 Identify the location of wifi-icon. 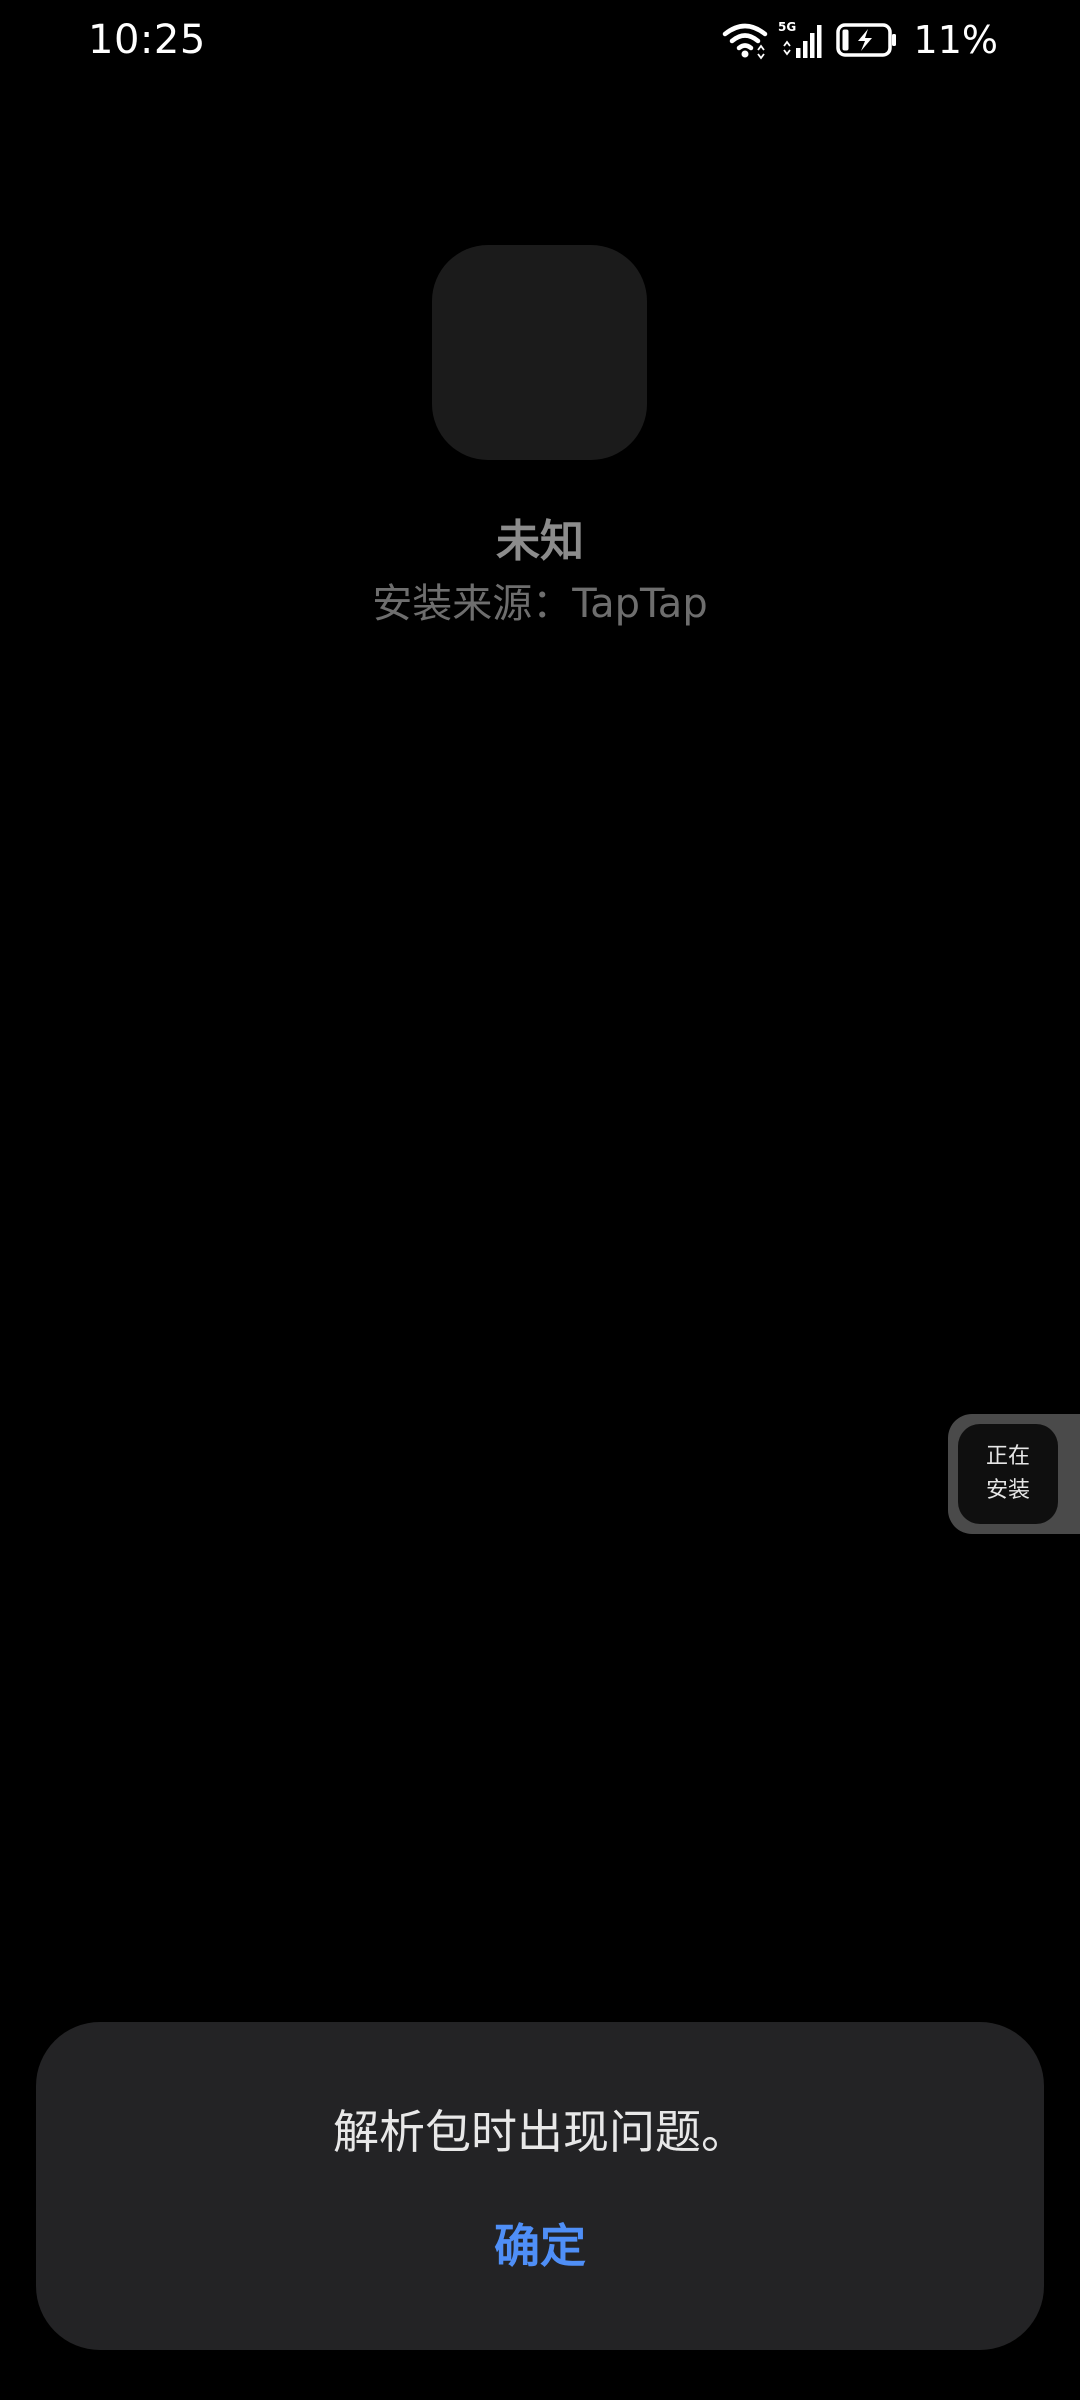
(745, 40).